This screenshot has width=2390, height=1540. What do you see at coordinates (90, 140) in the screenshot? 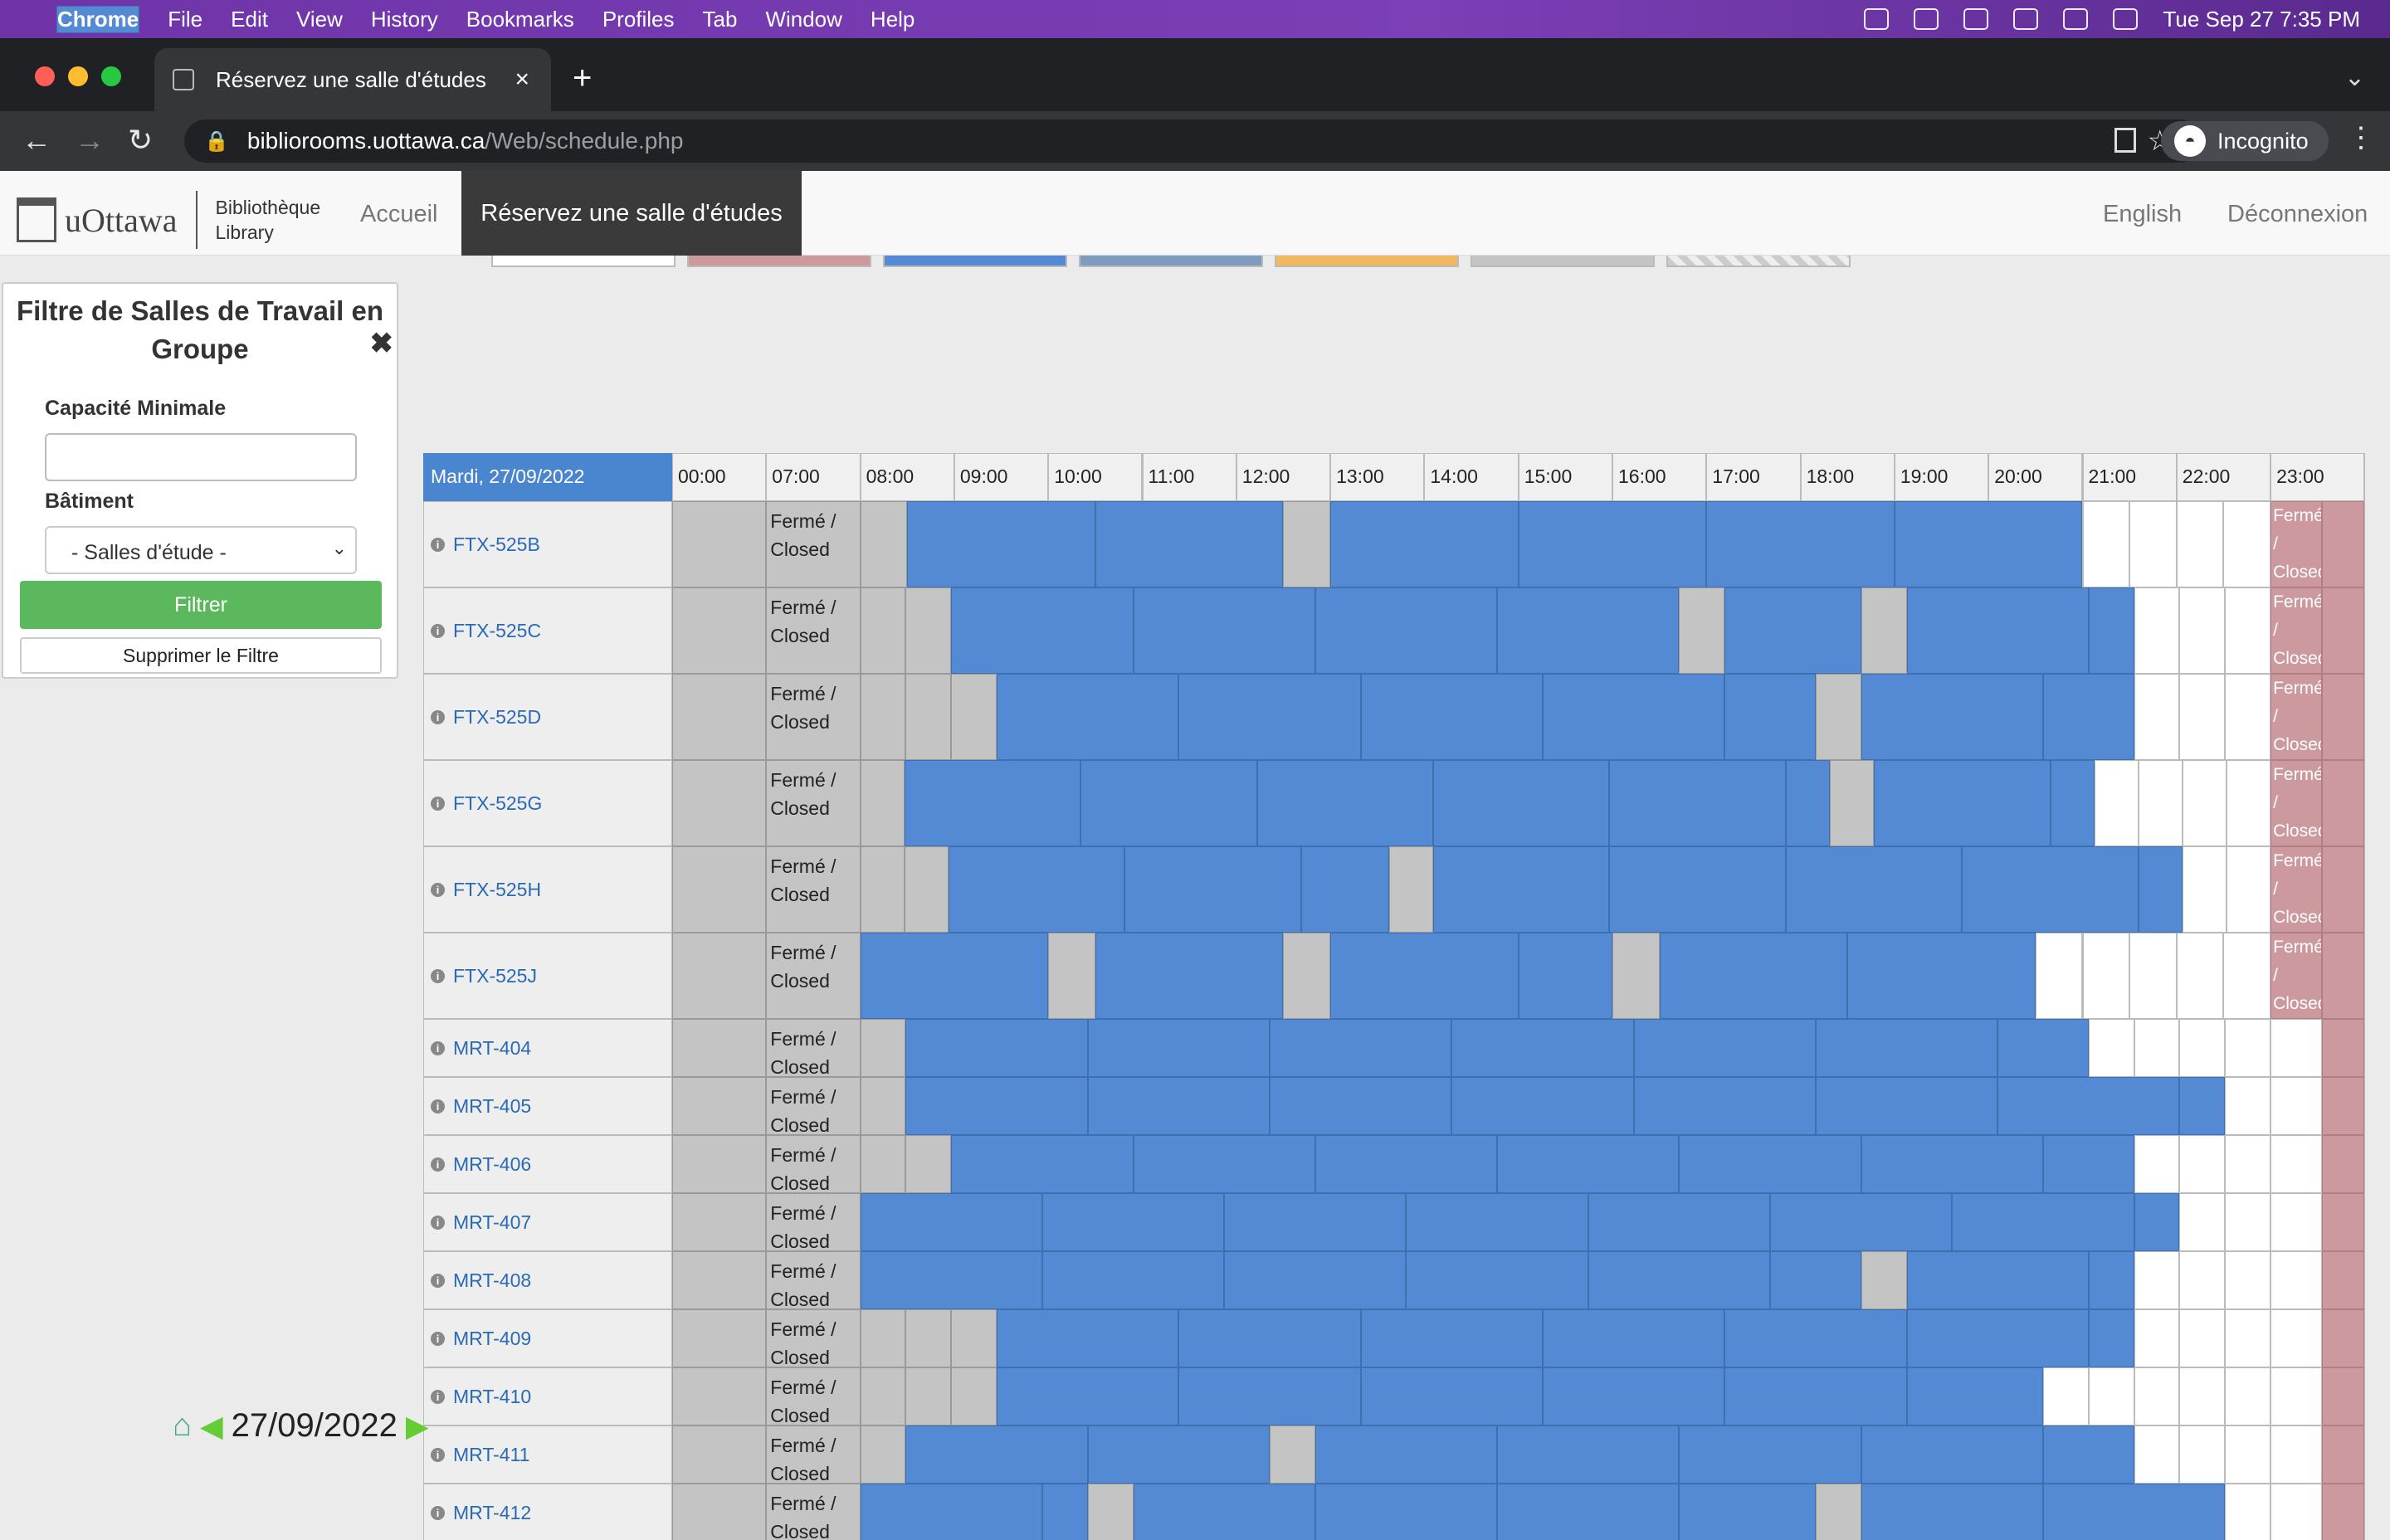
I see `forward-icon: →` at bounding box center [90, 140].